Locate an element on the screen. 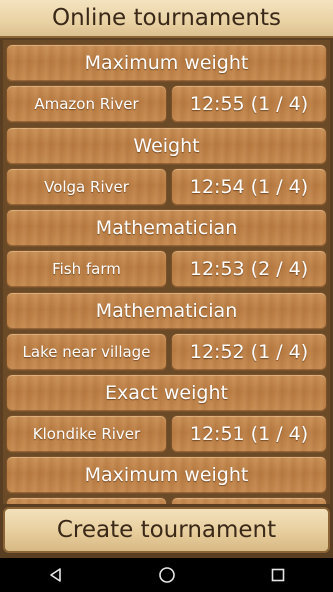 The image size is (333, 592). nav-home-button is located at coordinates (167, 575).